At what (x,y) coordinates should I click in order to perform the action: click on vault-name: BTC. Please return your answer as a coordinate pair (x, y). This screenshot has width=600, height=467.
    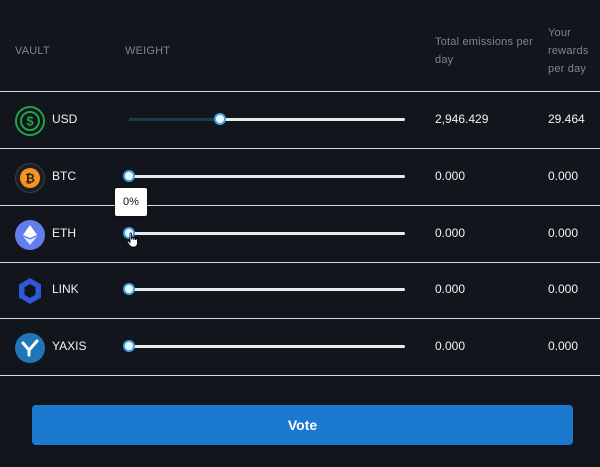
    Looking at the image, I should click on (64, 176).